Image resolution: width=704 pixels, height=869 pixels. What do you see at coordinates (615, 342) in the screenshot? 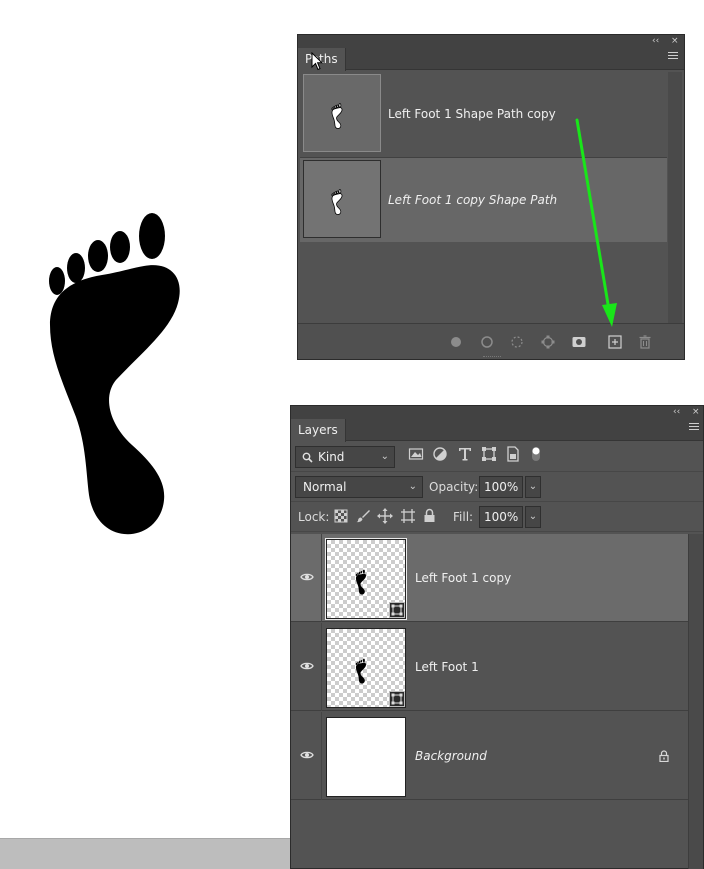
I see `new-path-icon` at bounding box center [615, 342].